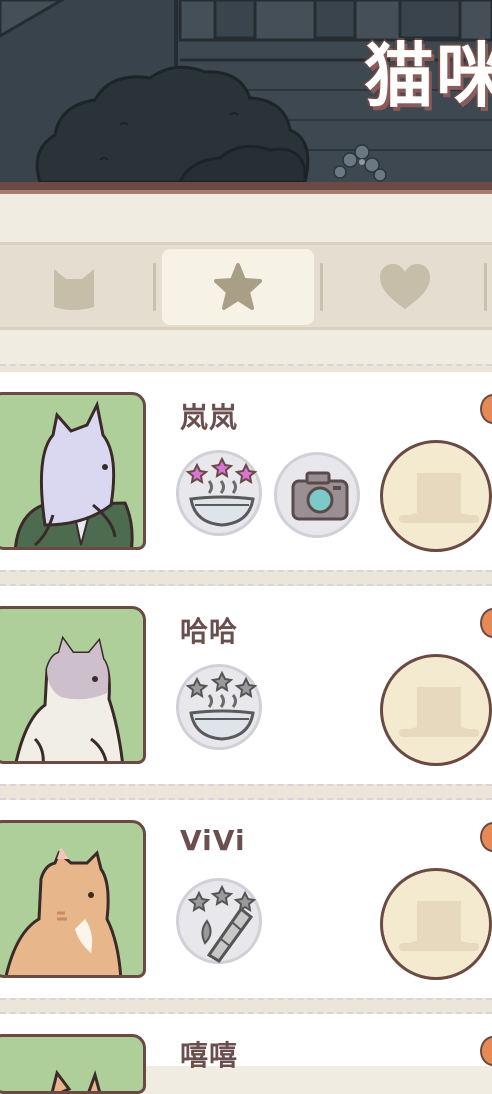 The height and width of the screenshot is (1094, 492). I want to click on cat-name: 岚岚, so click(209, 417).